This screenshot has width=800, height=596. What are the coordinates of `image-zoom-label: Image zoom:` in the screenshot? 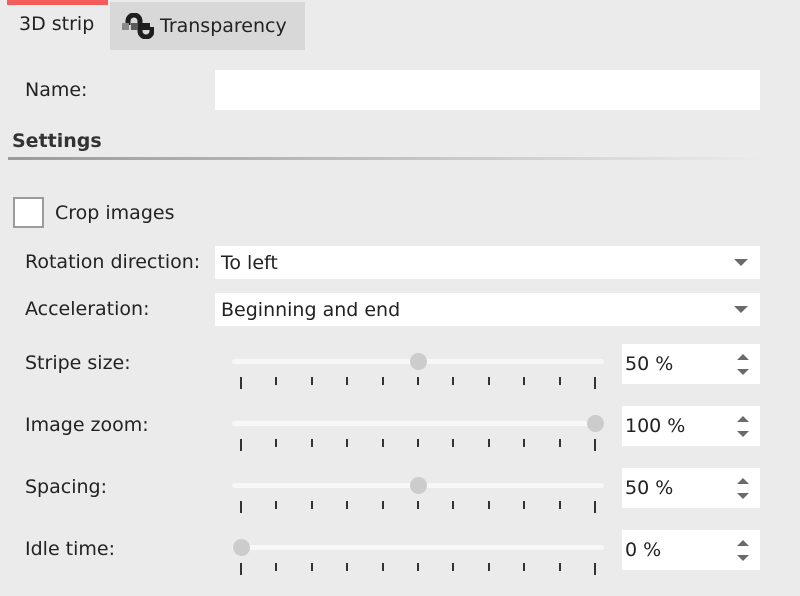 It's located at (87, 425).